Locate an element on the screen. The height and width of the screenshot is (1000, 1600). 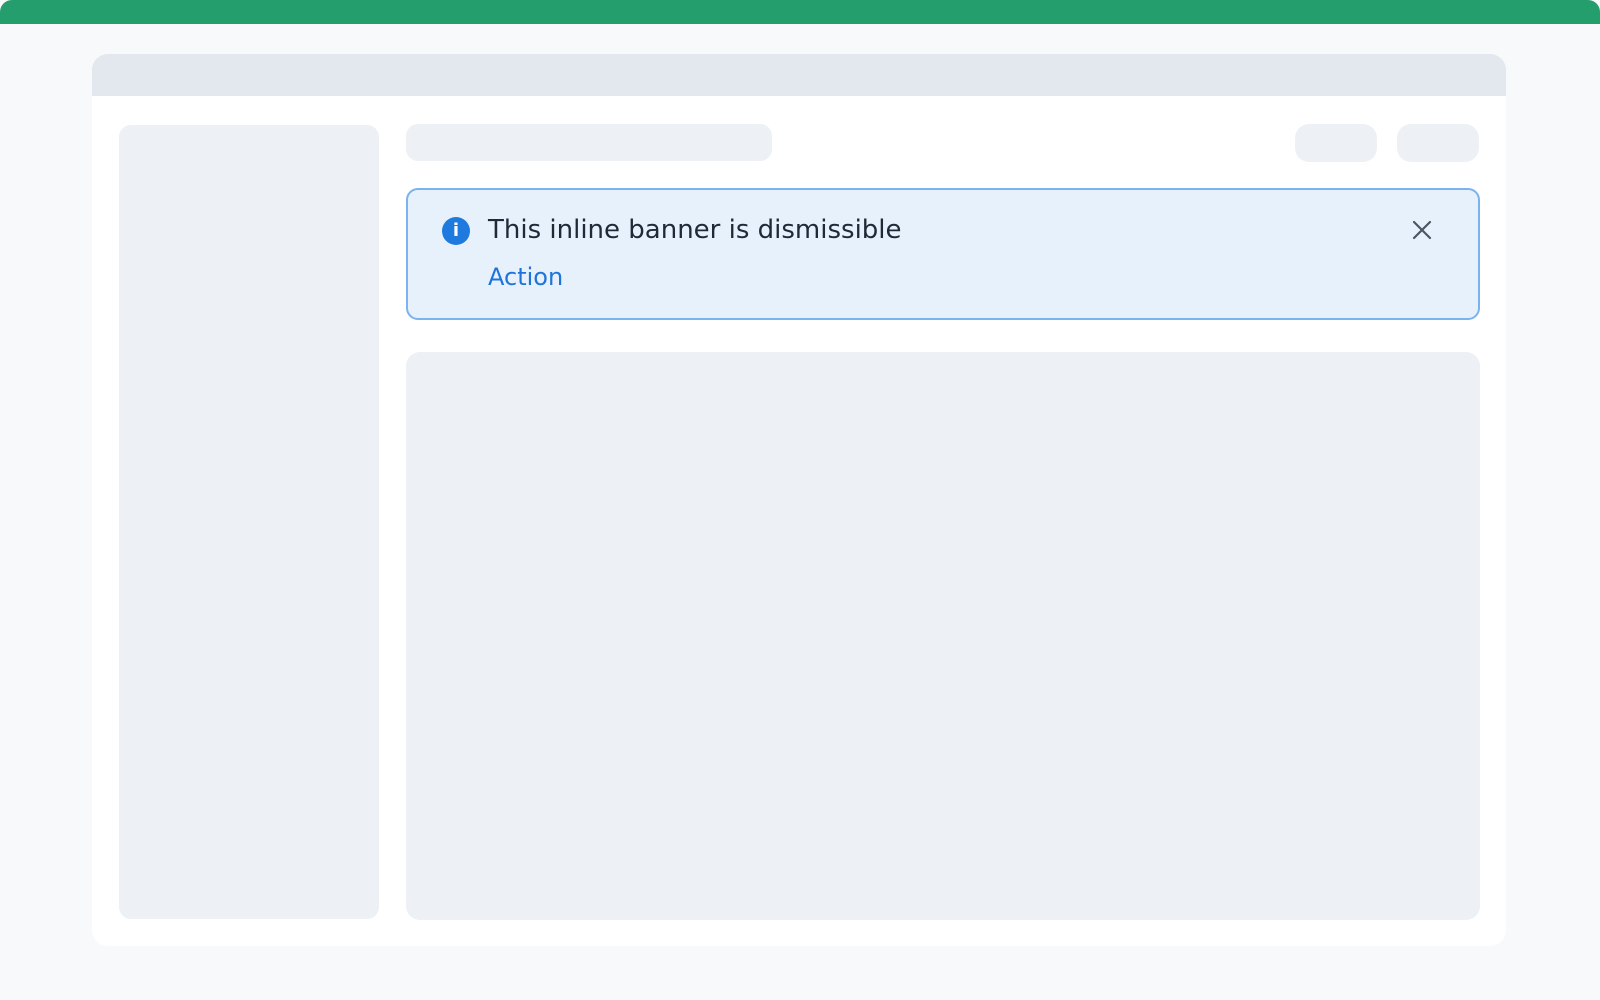
search-placeholder is located at coordinates (589, 142).